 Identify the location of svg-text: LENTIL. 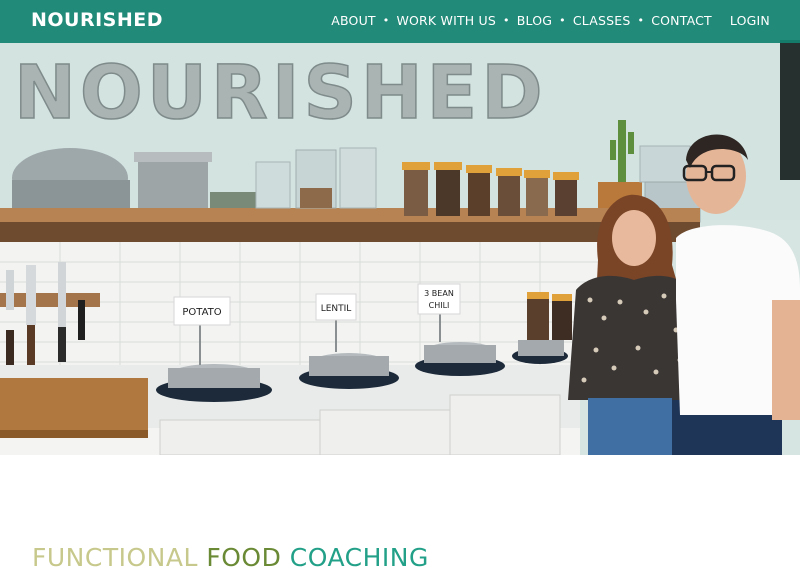
(336, 309).